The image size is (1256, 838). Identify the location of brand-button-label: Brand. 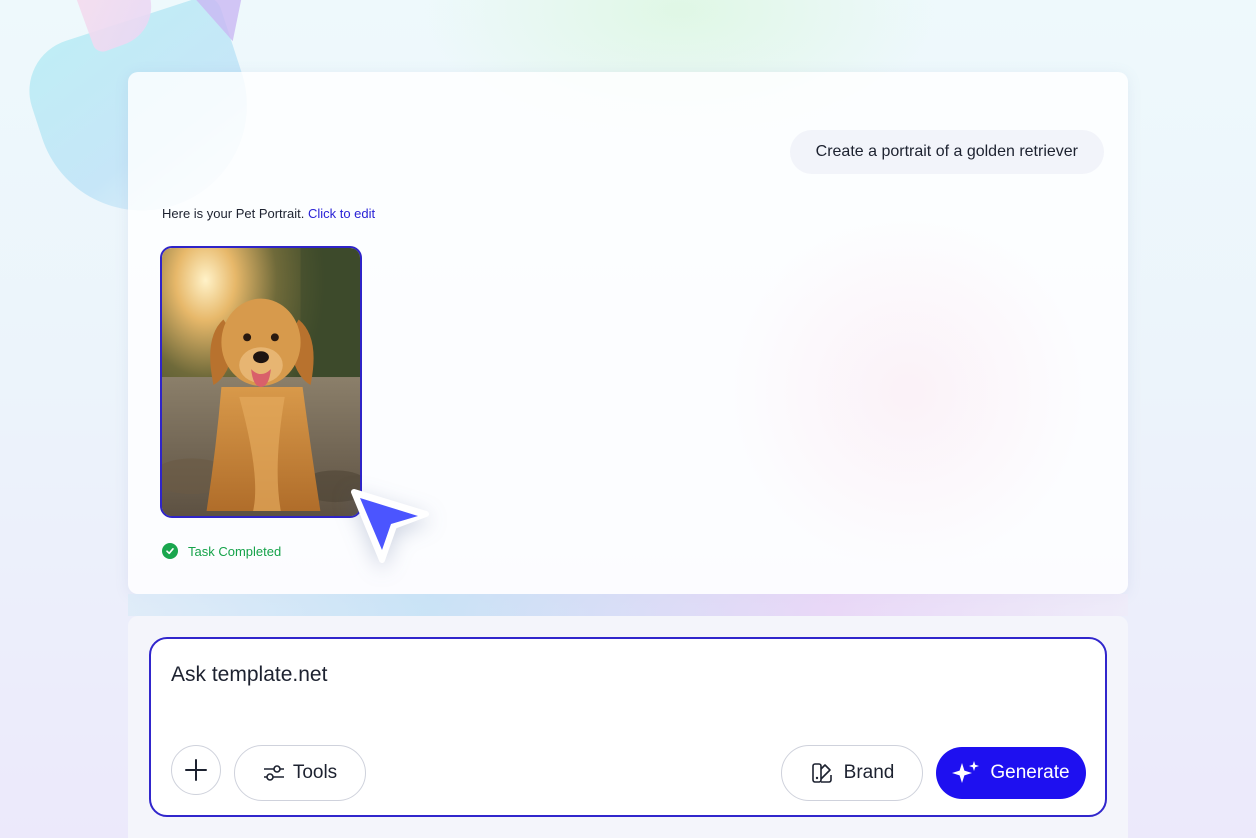
(869, 772).